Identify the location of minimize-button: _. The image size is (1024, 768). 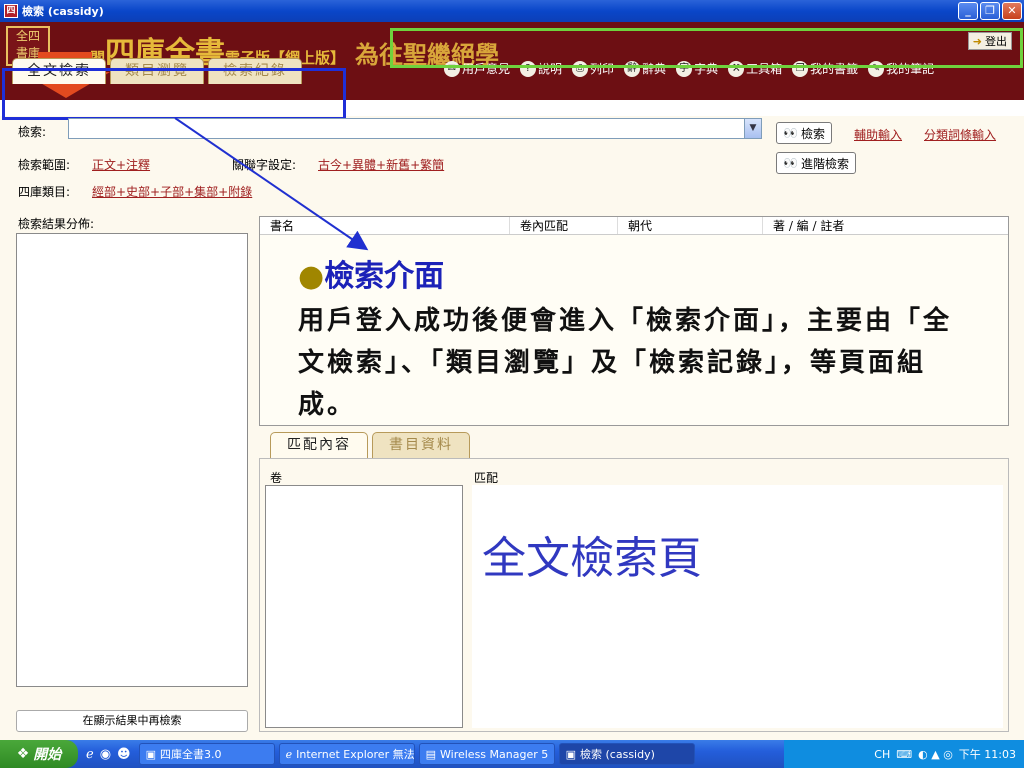
(968, 11).